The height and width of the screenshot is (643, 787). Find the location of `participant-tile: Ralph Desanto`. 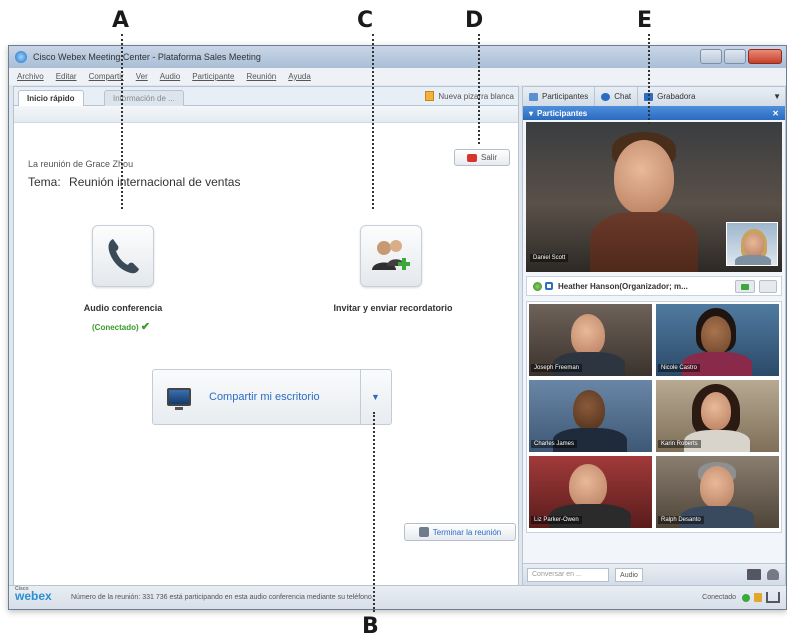

participant-tile: Ralph Desanto is located at coordinates (717, 492).